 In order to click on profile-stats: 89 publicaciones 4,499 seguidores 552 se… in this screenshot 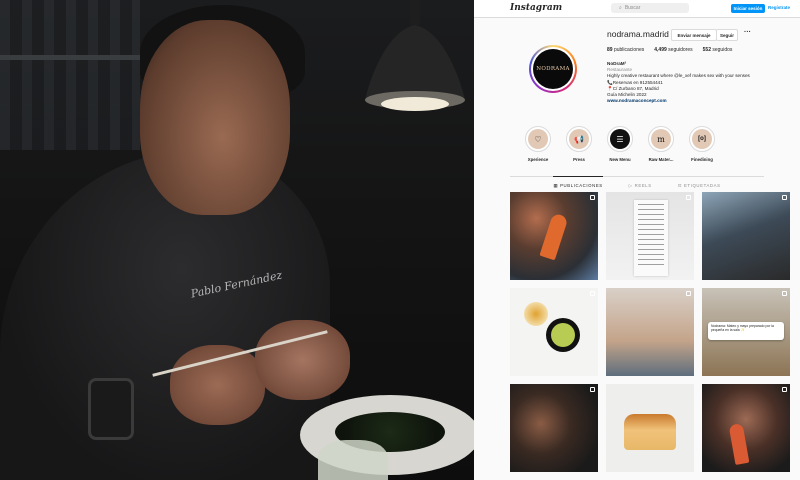, I will do `click(669, 50)`.